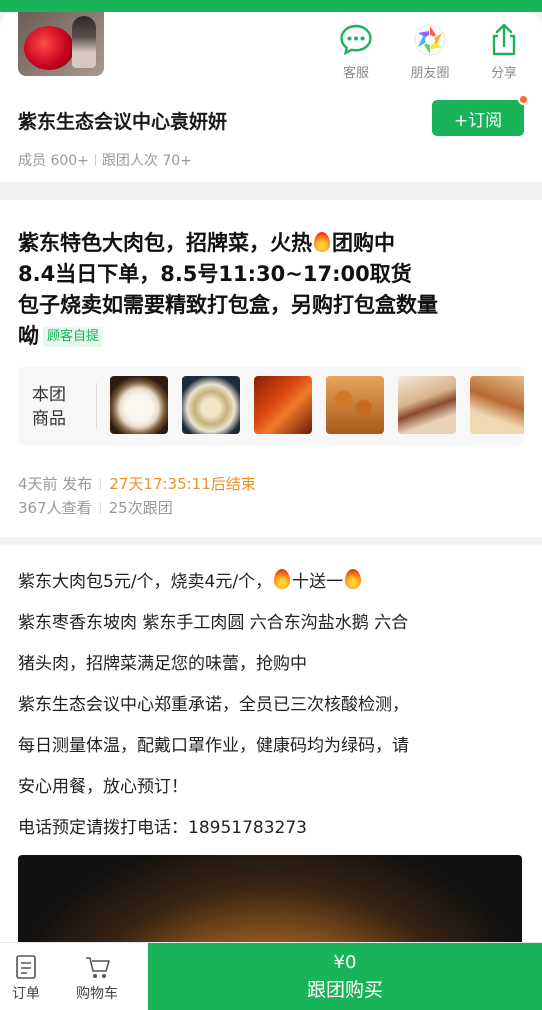  Describe the element at coordinates (146, 161) in the screenshot. I see `follower-count: 跟团人次 70+` at that location.